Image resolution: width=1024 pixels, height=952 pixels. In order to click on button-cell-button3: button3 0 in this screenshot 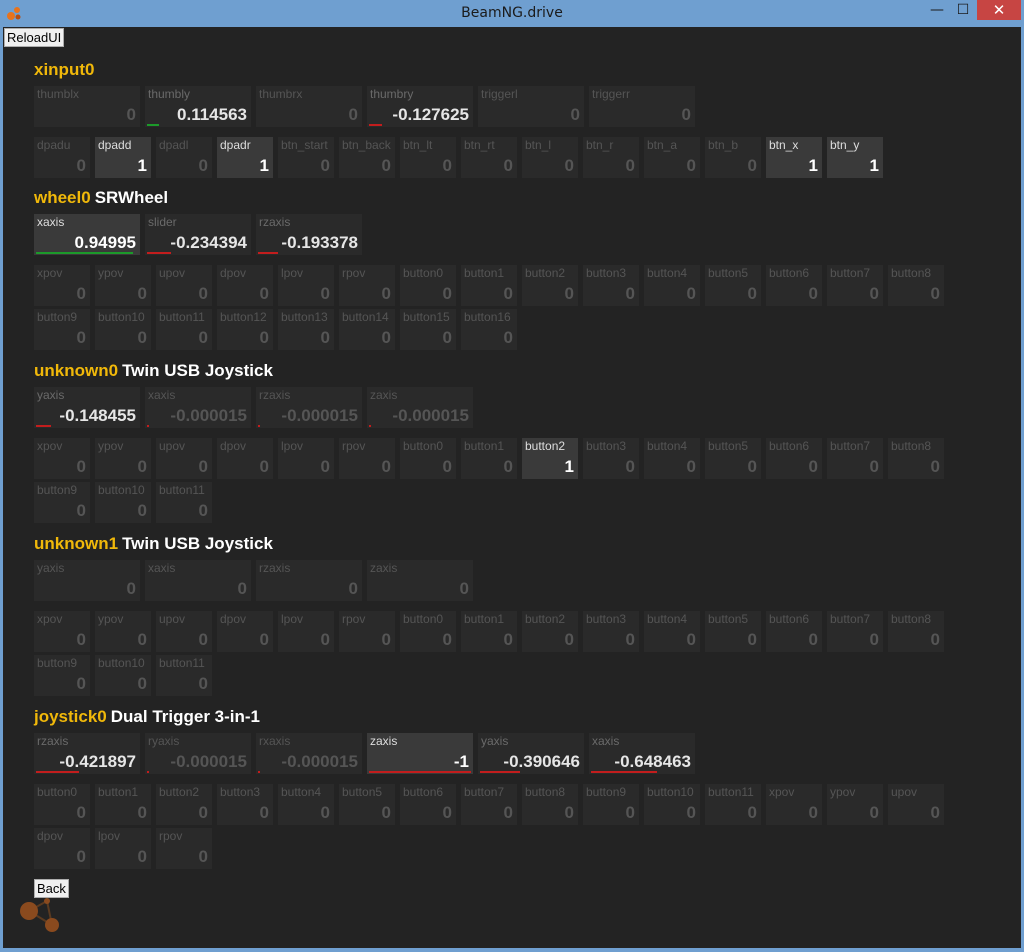, I will do `click(611, 631)`.